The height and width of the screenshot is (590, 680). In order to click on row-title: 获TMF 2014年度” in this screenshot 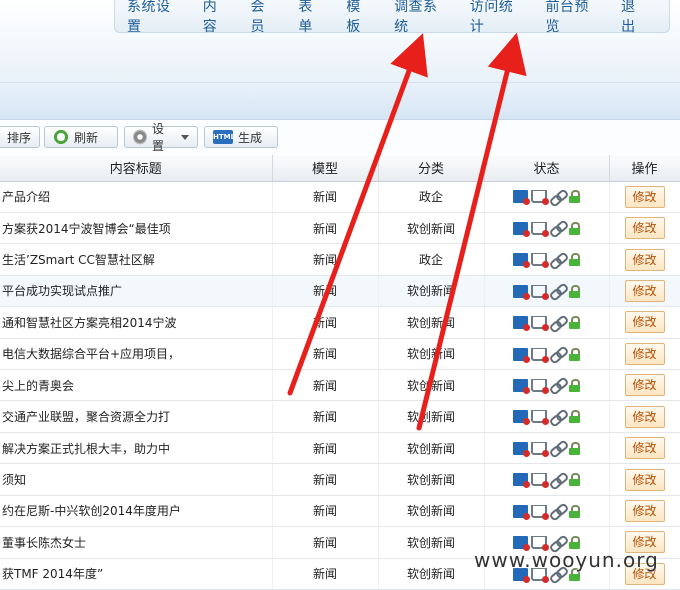, I will do `click(136, 574)`.